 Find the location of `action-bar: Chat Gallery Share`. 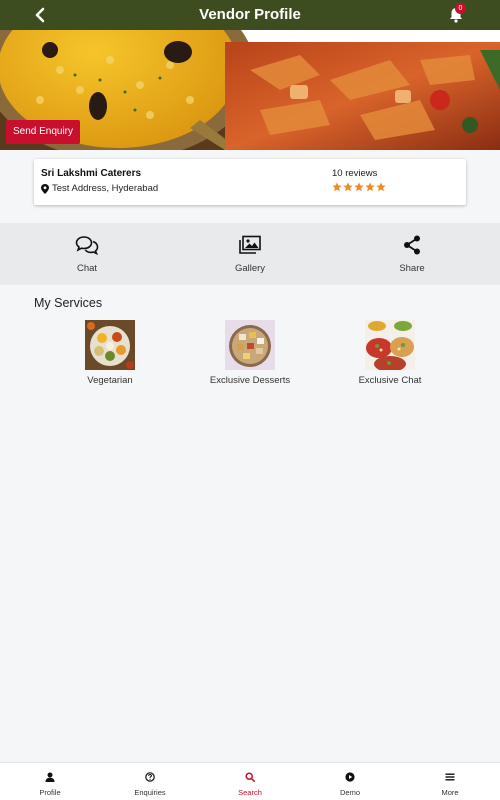

action-bar: Chat Gallery Share is located at coordinates (250, 254).